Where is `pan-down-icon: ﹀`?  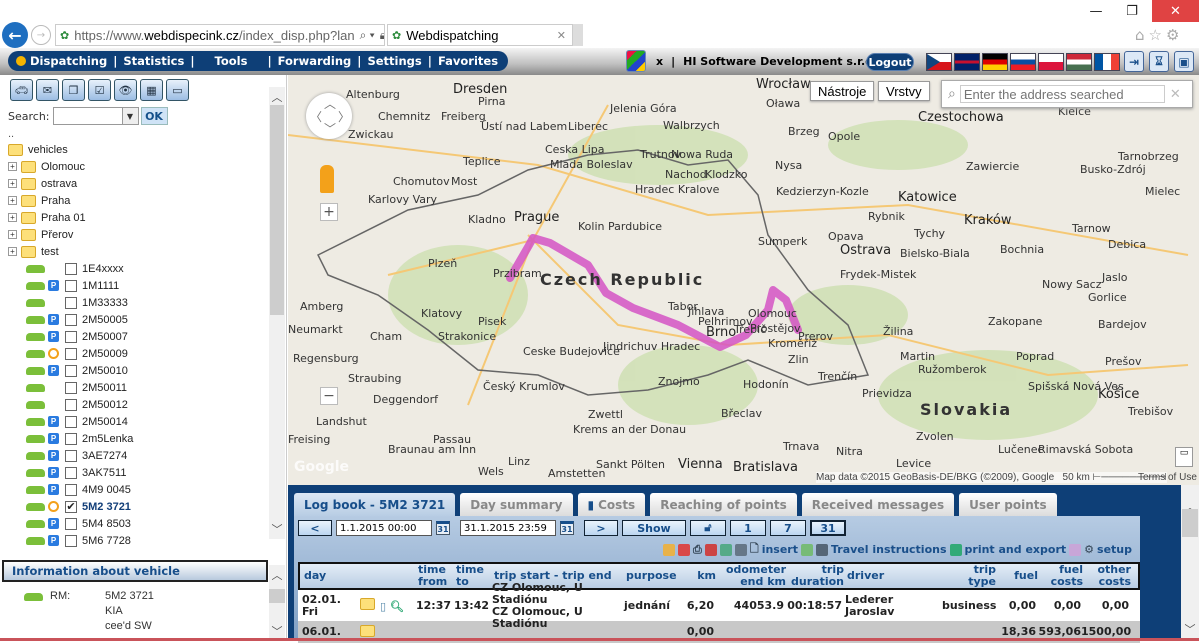 pan-down-icon: ﹀ is located at coordinates (330, 128).